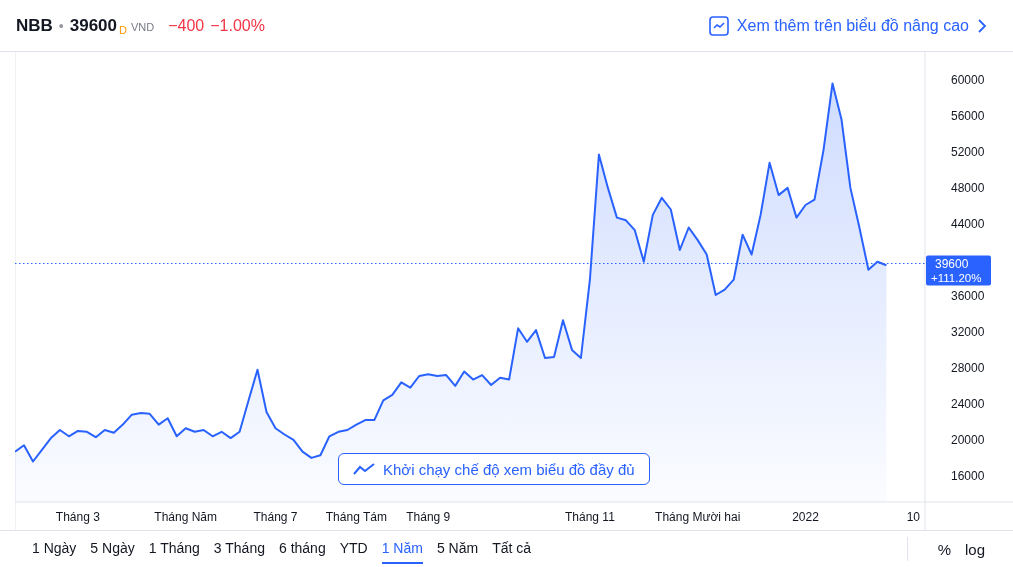 The height and width of the screenshot is (567, 1013). I want to click on y-axis-label: 52000, so click(968, 151).